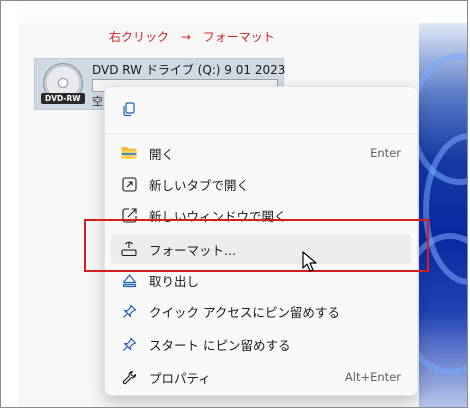 This screenshot has height=410, width=470. Describe the element at coordinates (129, 153) in the screenshot. I see `folder-icon` at that location.